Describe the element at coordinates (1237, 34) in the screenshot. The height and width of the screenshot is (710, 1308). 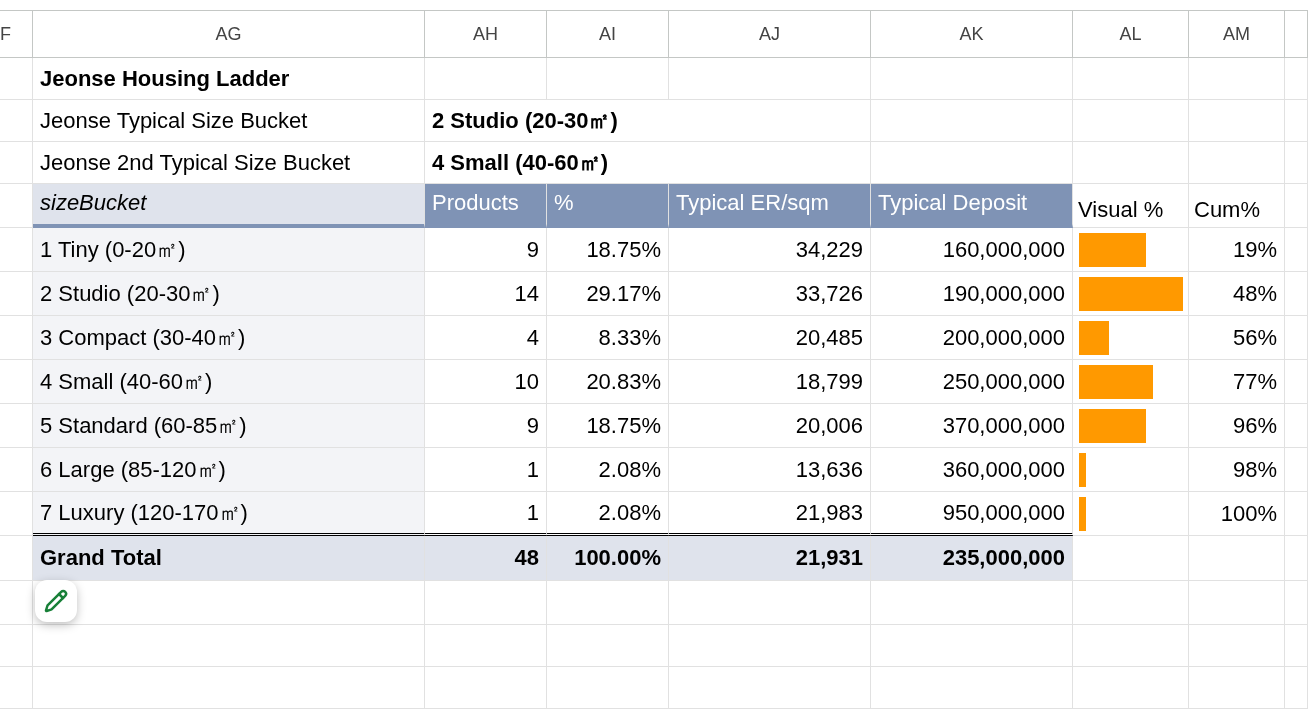
I see `column-header: AM` at that location.